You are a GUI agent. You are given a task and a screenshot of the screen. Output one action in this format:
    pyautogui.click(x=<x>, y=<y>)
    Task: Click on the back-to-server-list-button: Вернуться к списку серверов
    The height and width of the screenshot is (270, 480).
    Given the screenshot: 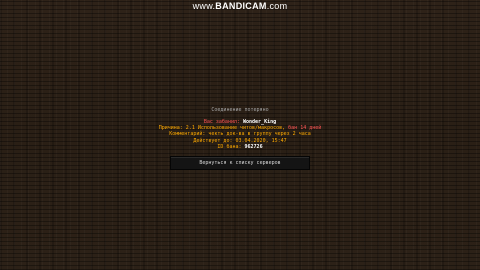 What is the action you would take?
    pyautogui.click(x=240, y=163)
    